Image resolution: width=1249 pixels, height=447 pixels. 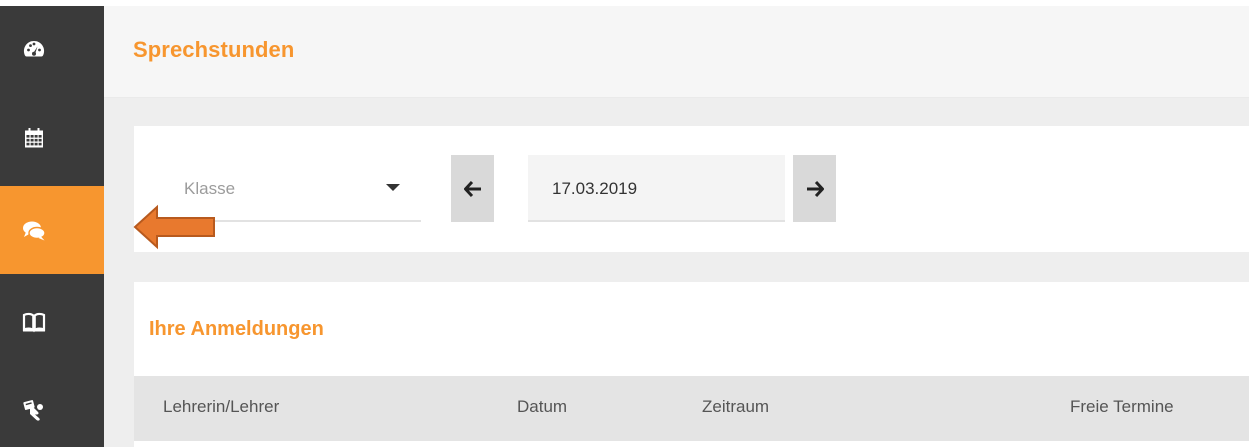 I want to click on book-icon, so click(x=34, y=322).